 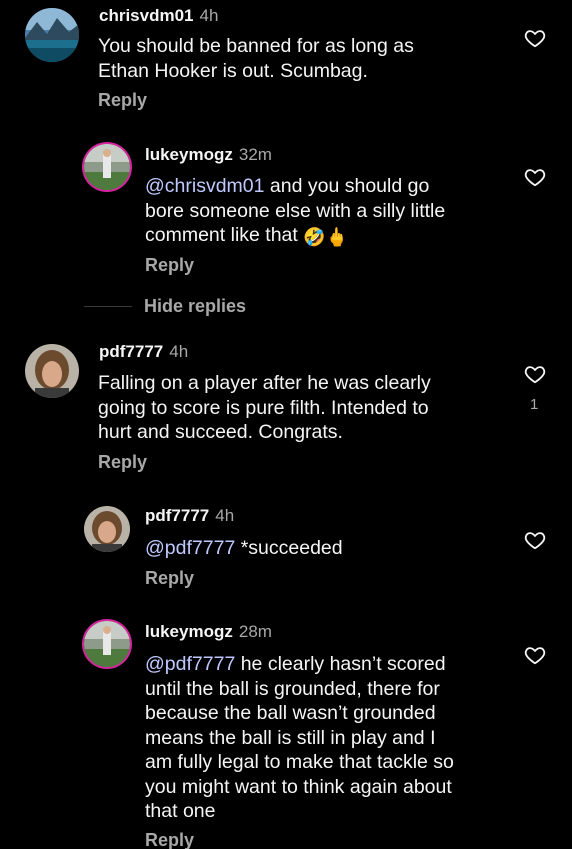 What do you see at coordinates (289, 548) in the screenshot?
I see `comment-line: *succeeded` at bounding box center [289, 548].